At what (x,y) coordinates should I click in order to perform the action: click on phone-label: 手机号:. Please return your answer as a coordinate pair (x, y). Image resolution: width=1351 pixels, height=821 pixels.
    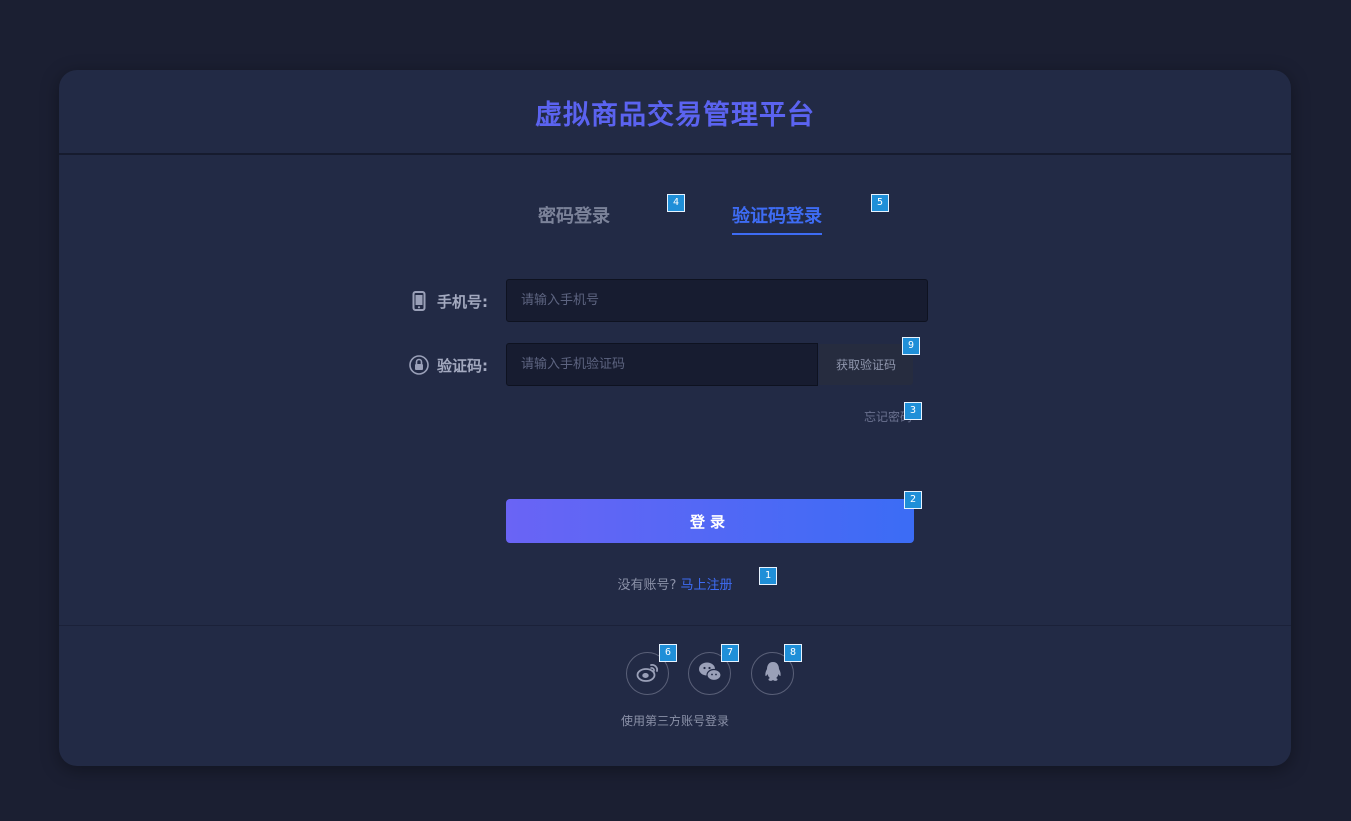
    Looking at the image, I should click on (448, 301).